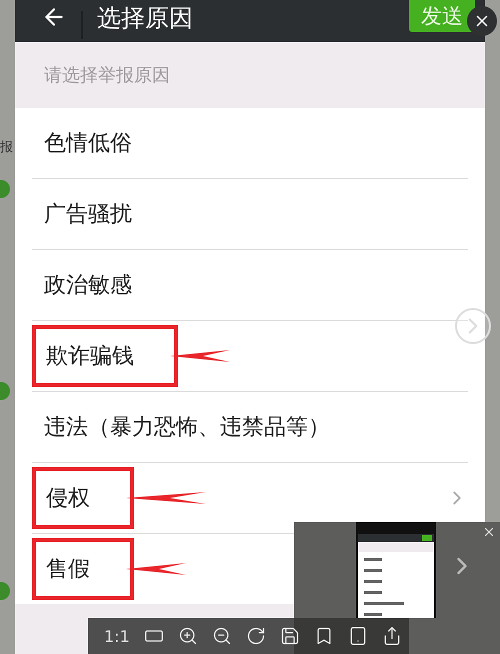 This screenshot has height=654, width=500. What do you see at coordinates (88, 144) in the screenshot?
I see `reason-label: 色情低俗` at bounding box center [88, 144].